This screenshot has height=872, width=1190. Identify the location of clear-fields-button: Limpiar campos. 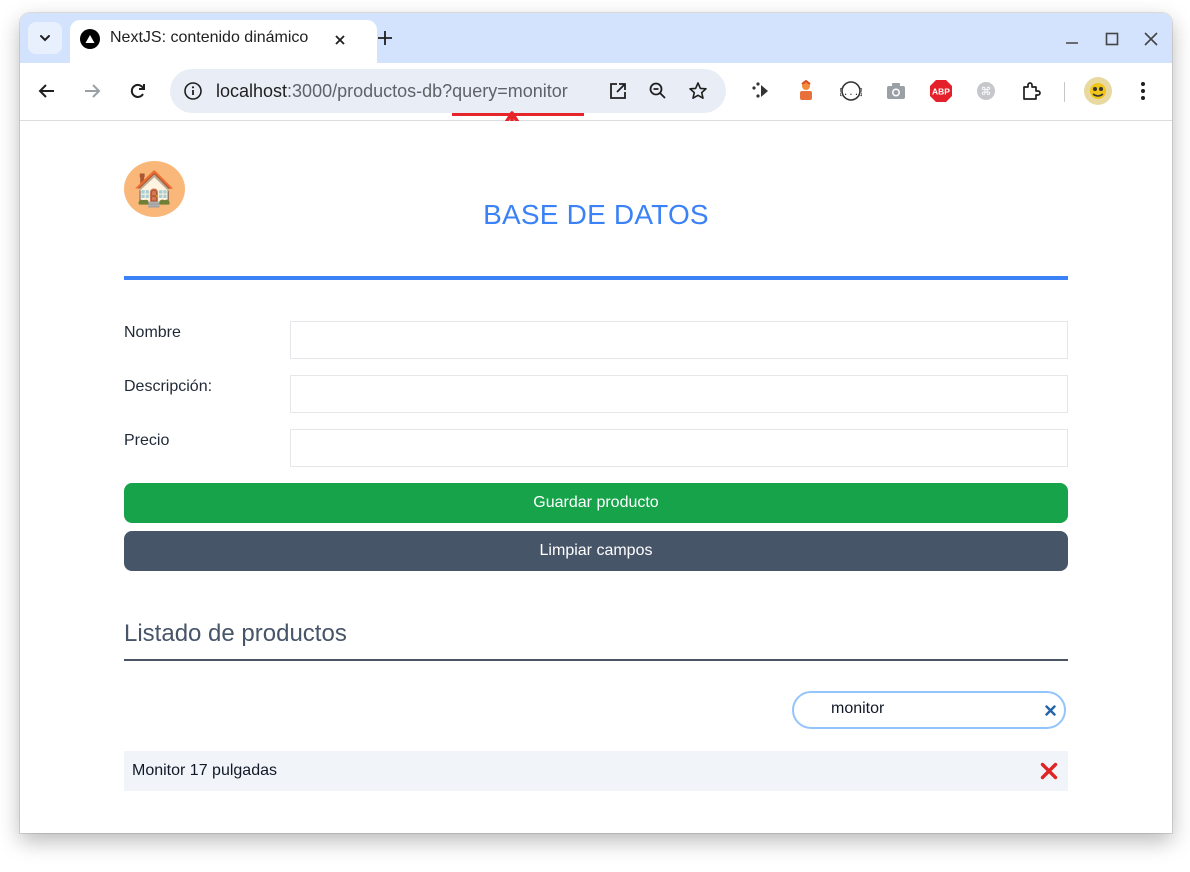
(596, 551).